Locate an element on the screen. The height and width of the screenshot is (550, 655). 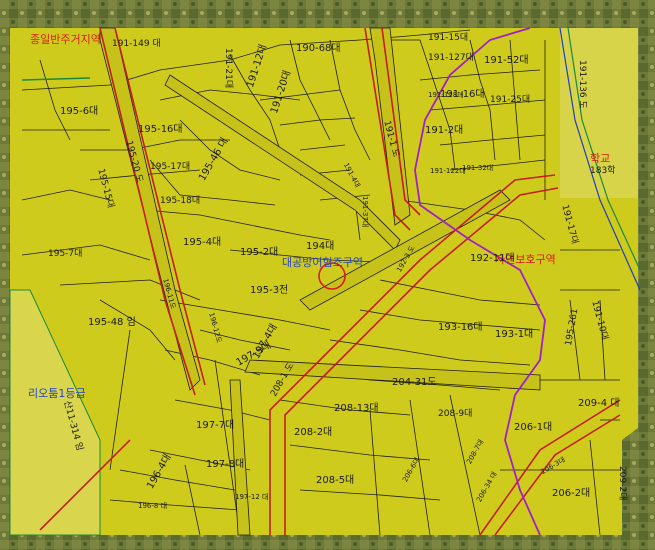
parcel-label: 195-2대 is located at coordinates (259, 252).